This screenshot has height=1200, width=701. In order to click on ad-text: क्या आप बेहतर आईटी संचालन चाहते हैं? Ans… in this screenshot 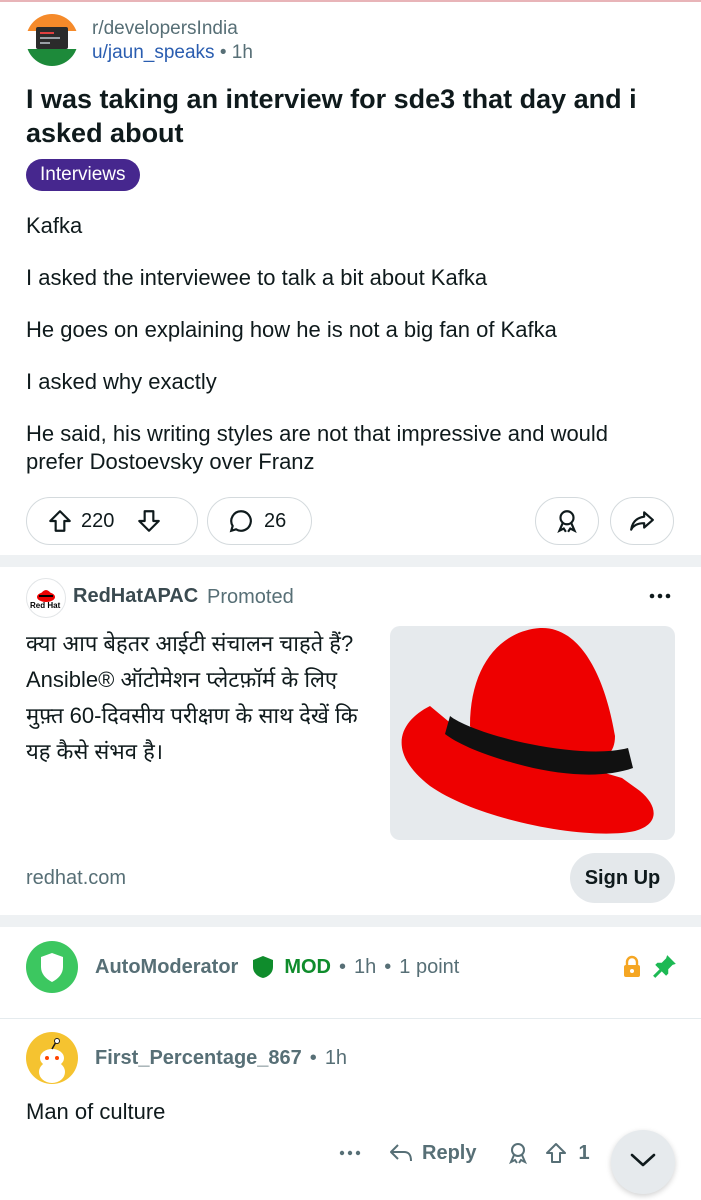, I will do `click(198, 698)`.